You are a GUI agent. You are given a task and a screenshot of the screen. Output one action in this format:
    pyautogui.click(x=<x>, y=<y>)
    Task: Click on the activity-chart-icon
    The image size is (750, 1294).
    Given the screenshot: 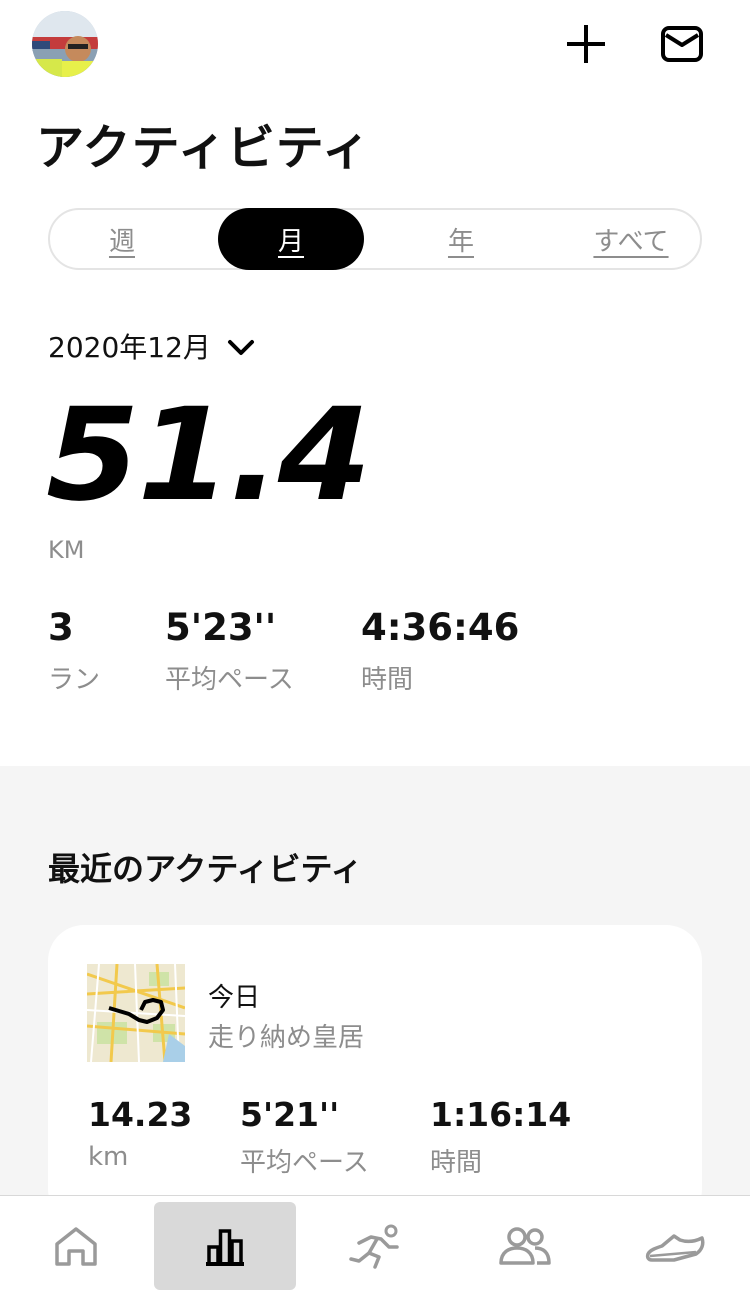 What is the action you would take?
    pyautogui.click(x=225, y=1247)
    